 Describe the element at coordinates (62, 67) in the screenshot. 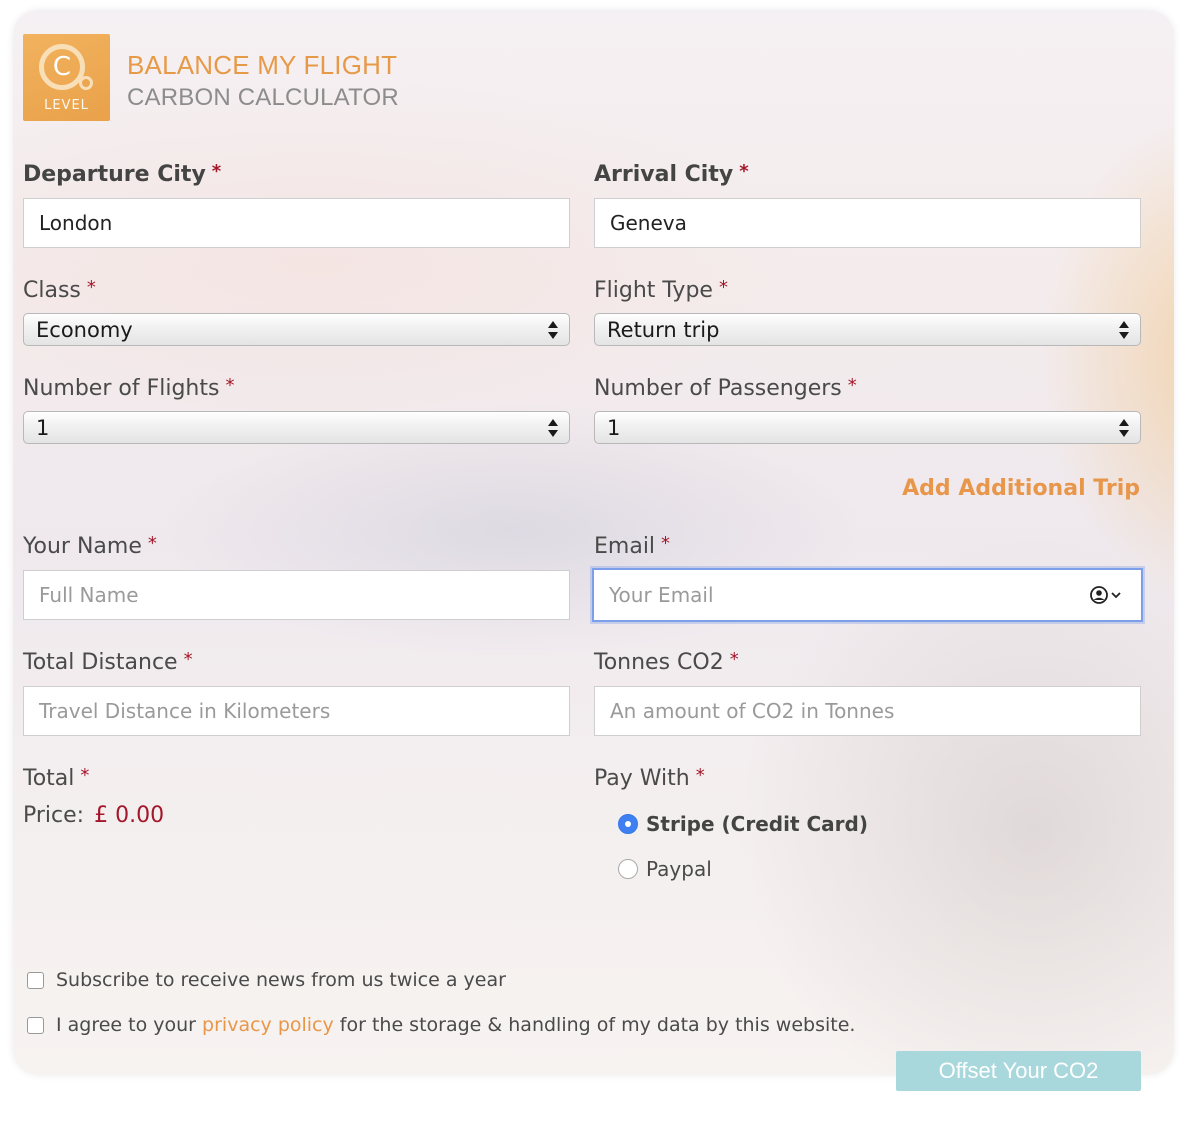

I see `logo-c-glyph: C` at that location.